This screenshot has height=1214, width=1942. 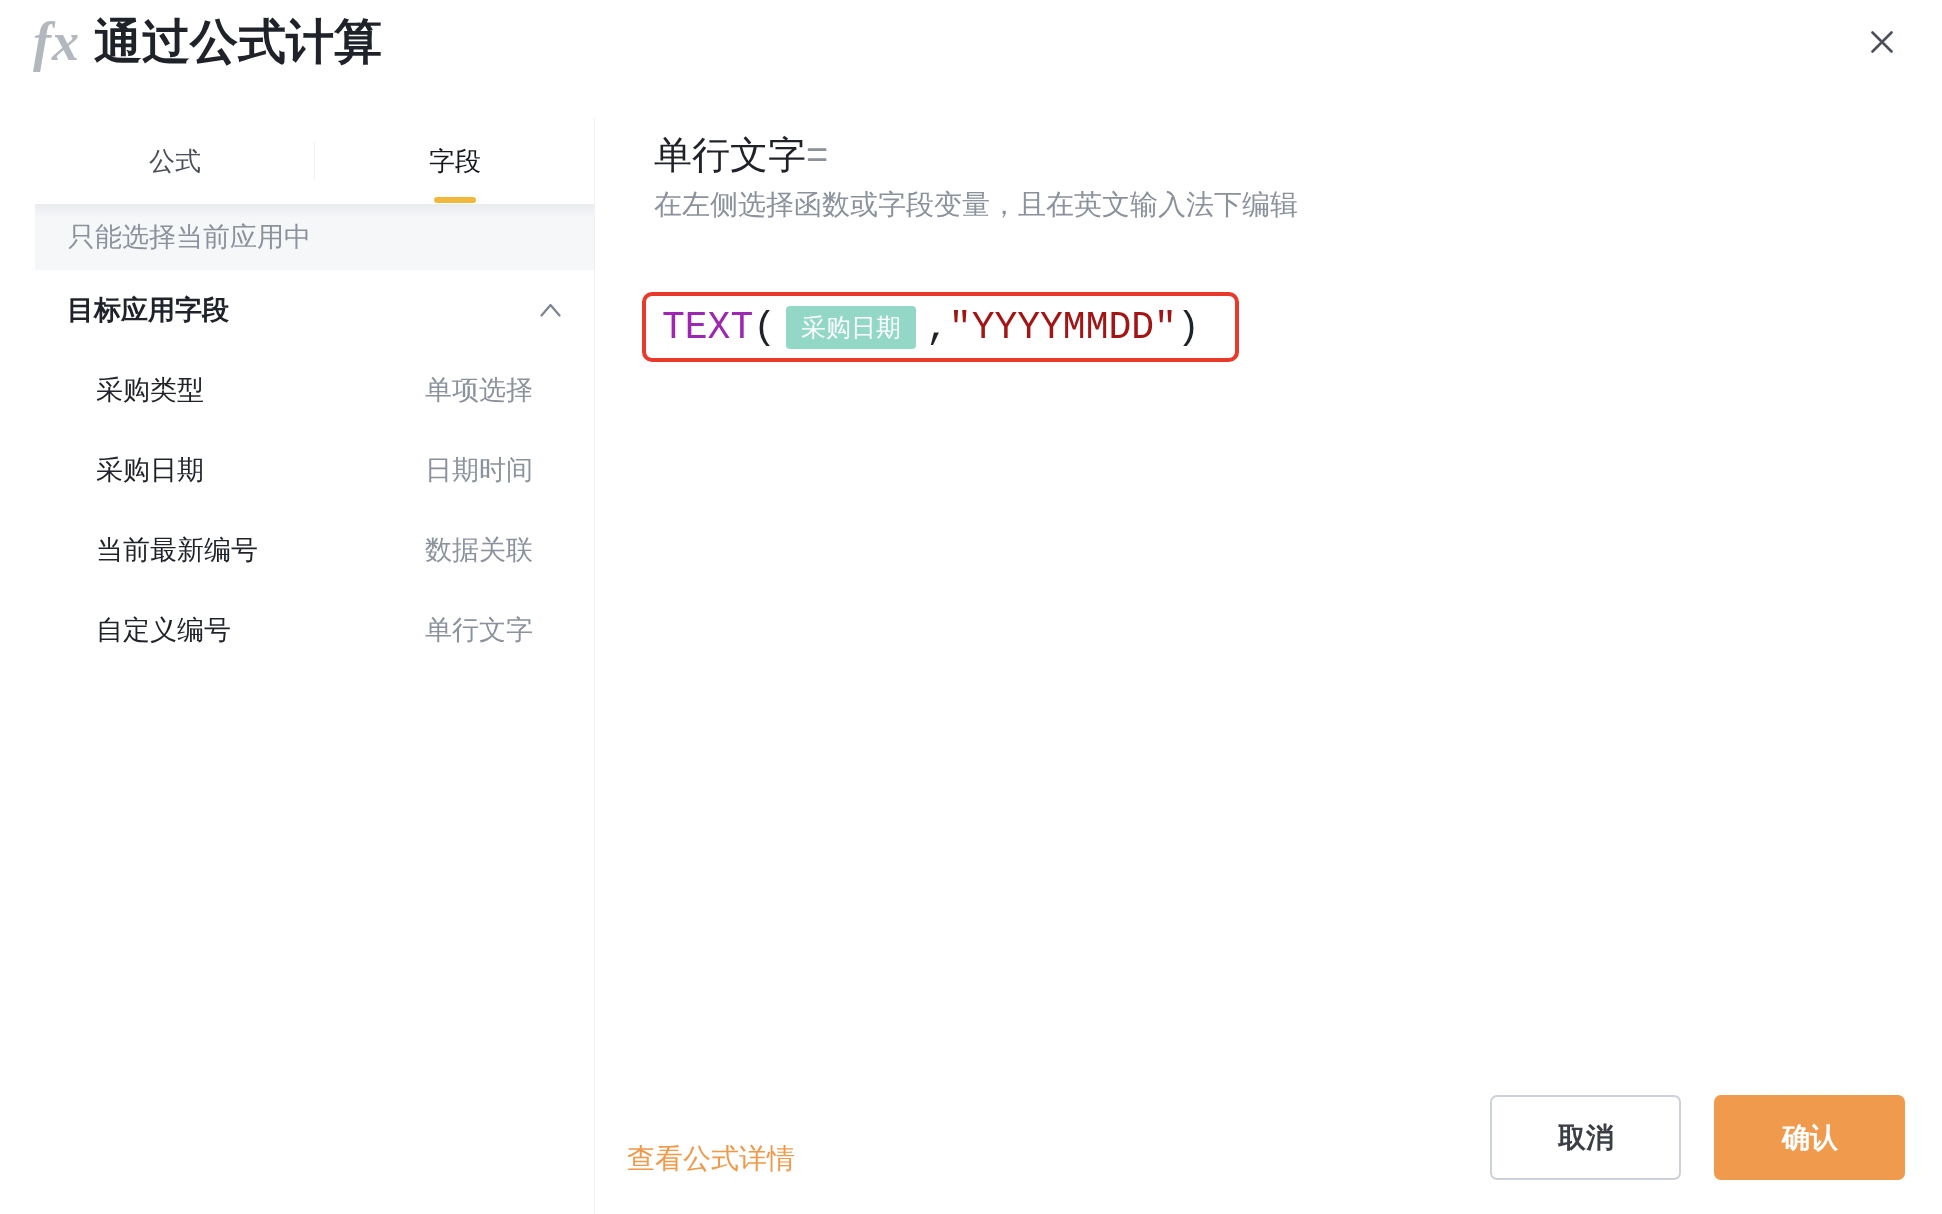 What do you see at coordinates (150, 470) in the screenshot?
I see `field-name: 采购日期` at bounding box center [150, 470].